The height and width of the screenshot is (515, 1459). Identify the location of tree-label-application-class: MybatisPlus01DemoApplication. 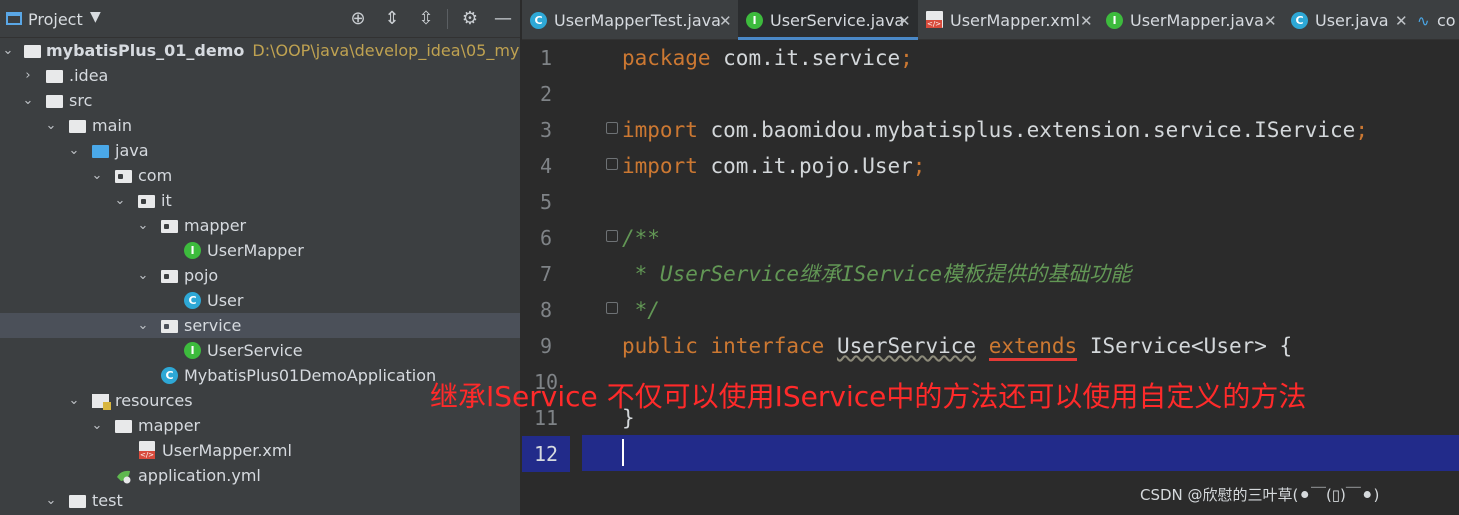
(310, 375).